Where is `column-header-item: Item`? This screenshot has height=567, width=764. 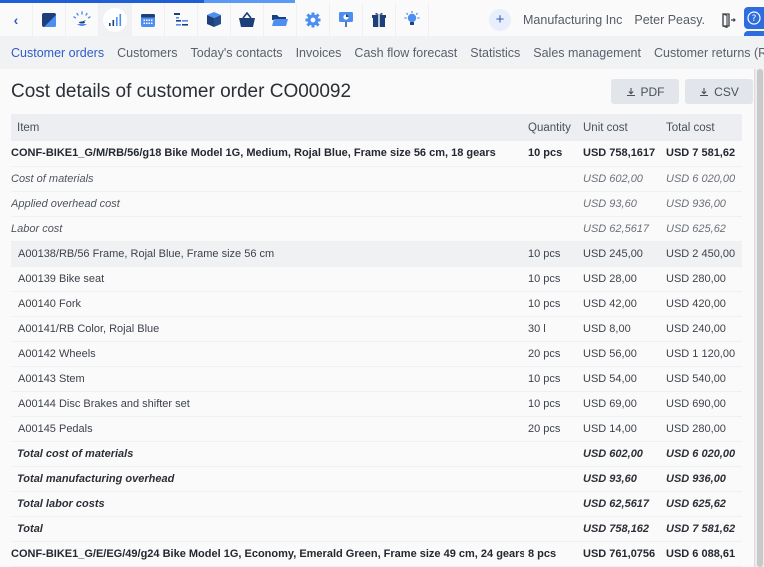 column-header-item: Item is located at coordinates (267, 127).